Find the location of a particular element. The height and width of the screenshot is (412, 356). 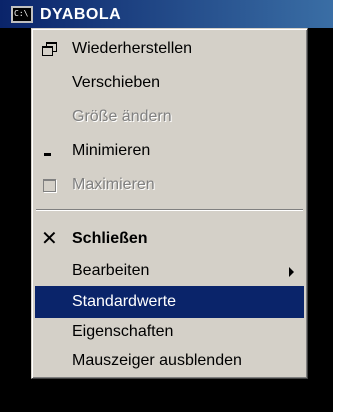

menu-item-label: Größe ändern is located at coordinates (122, 116).